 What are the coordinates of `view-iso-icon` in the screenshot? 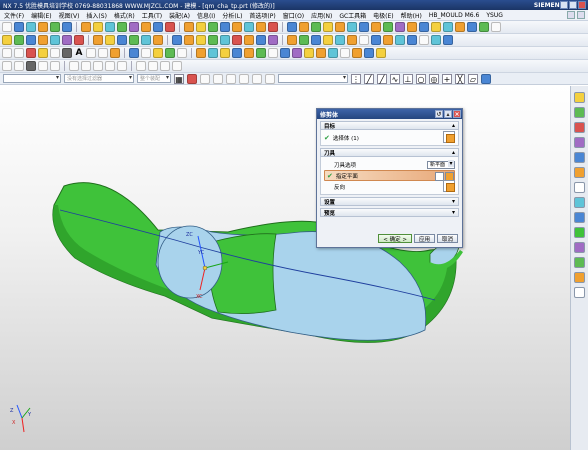 It's located at (110, 66).